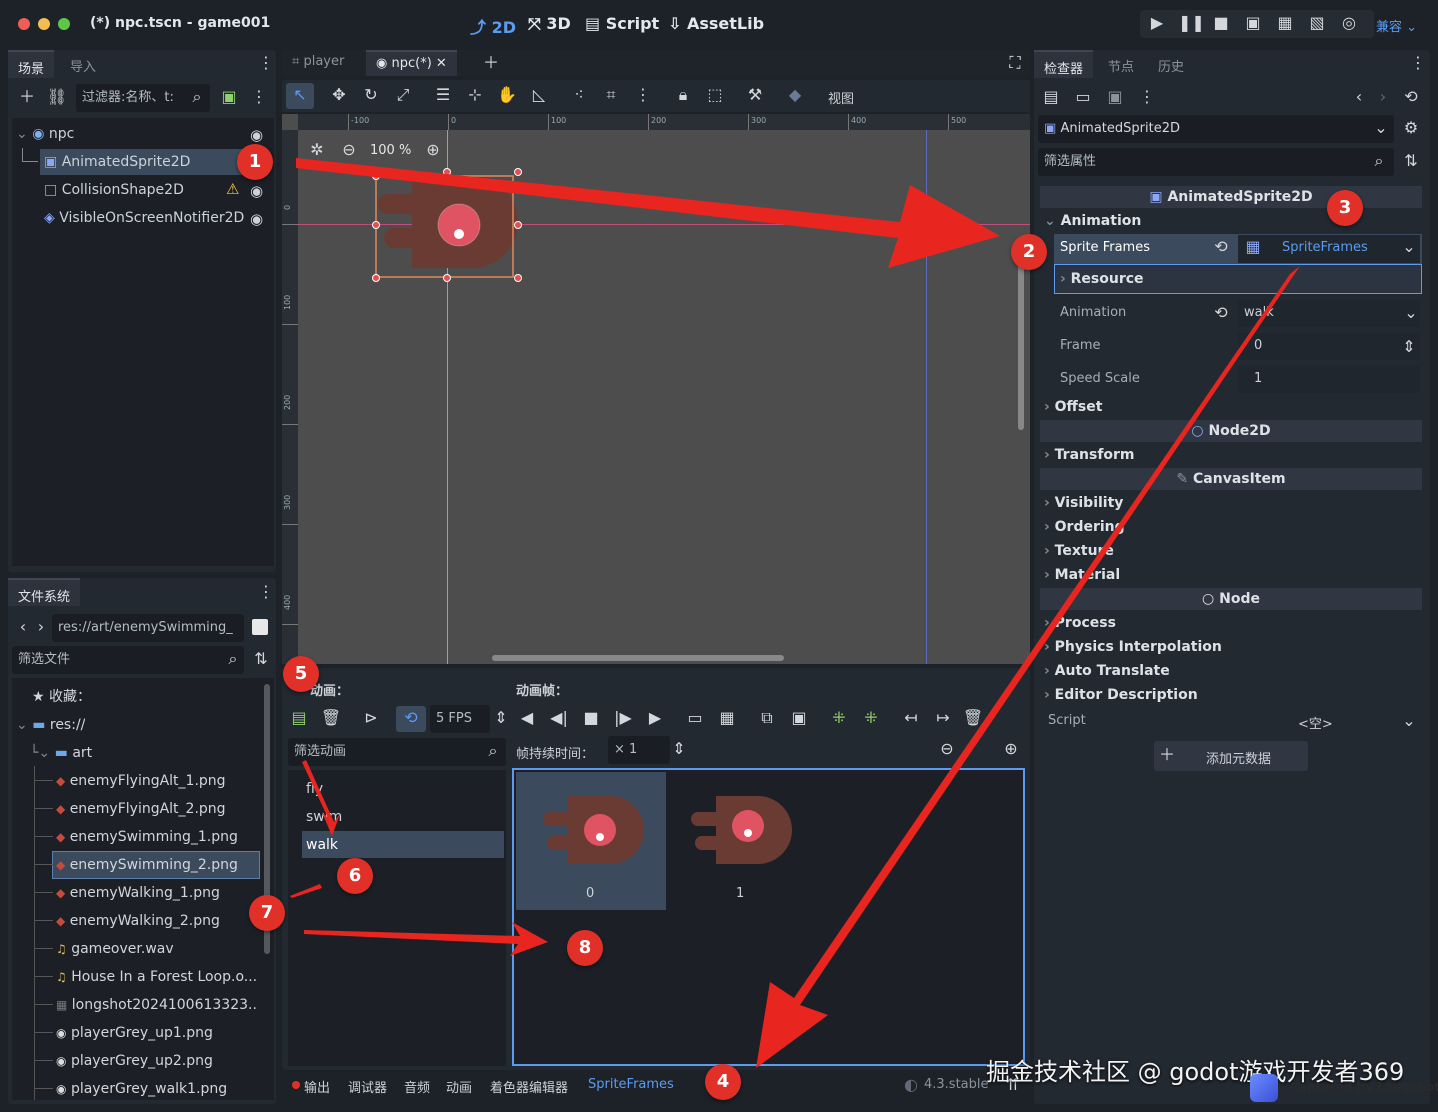 The image size is (1438, 1112). I want to click on object-history-icon: ⟲, so click(1411, 98).